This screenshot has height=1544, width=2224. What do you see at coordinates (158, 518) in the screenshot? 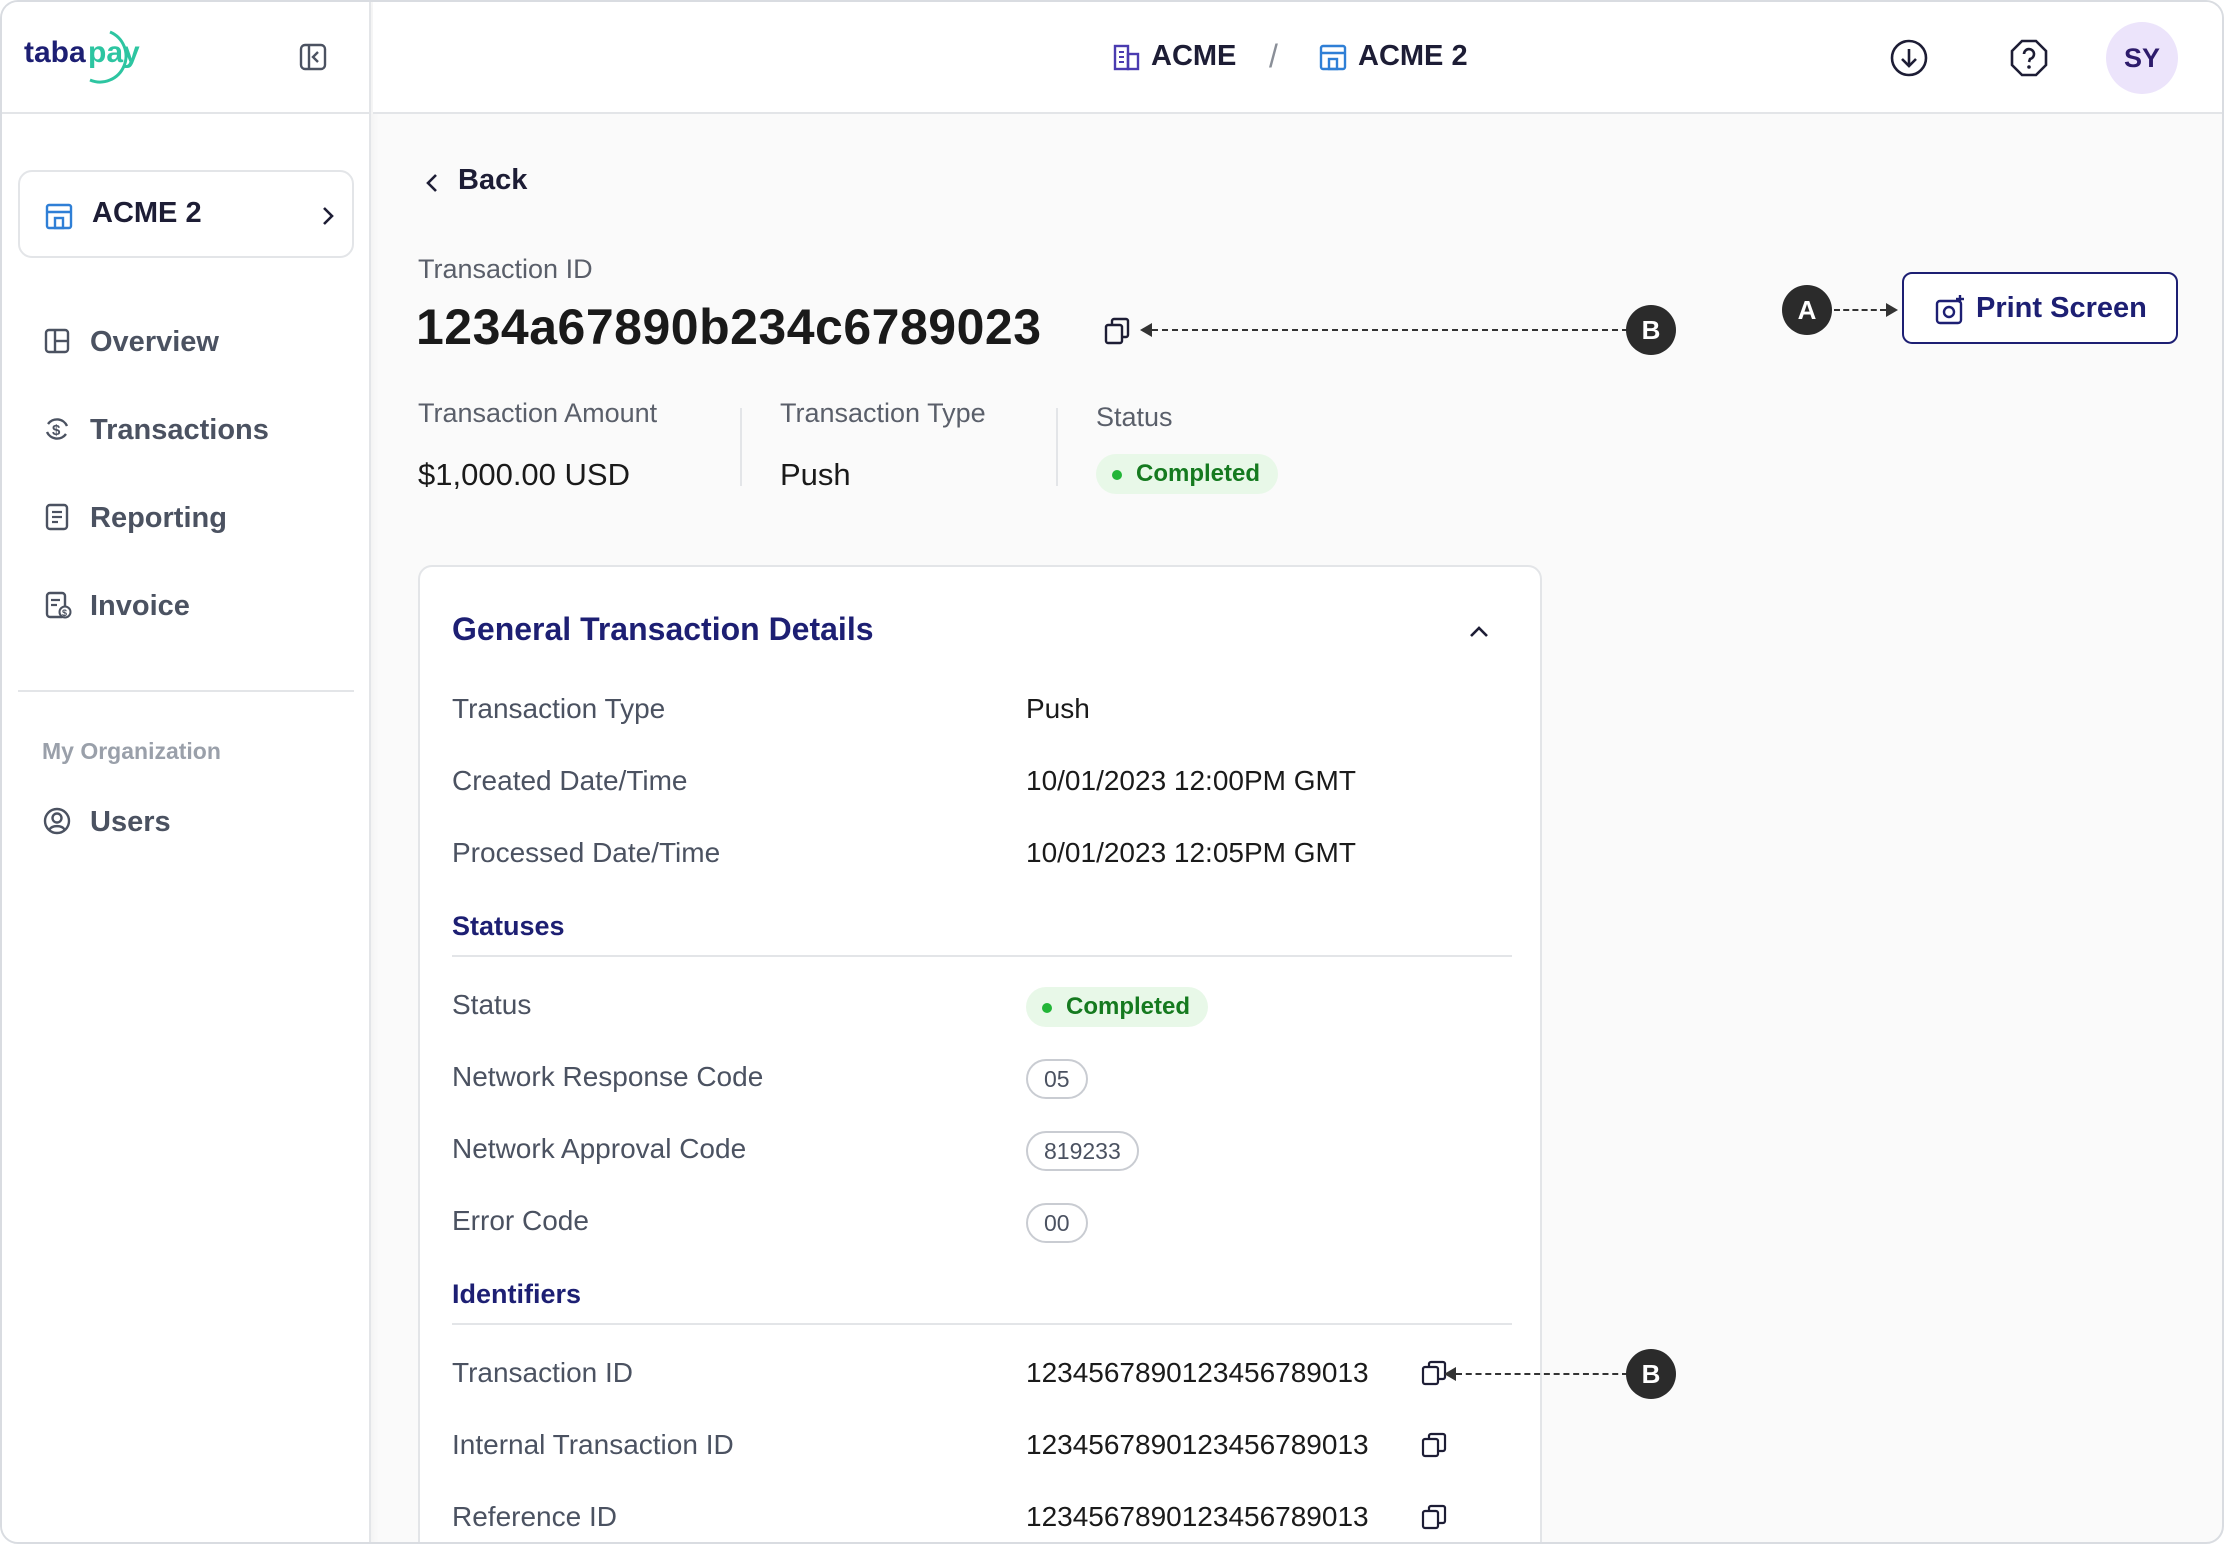
I see `sidebar-item-label: Reporting` at bounding box center [158, 518].